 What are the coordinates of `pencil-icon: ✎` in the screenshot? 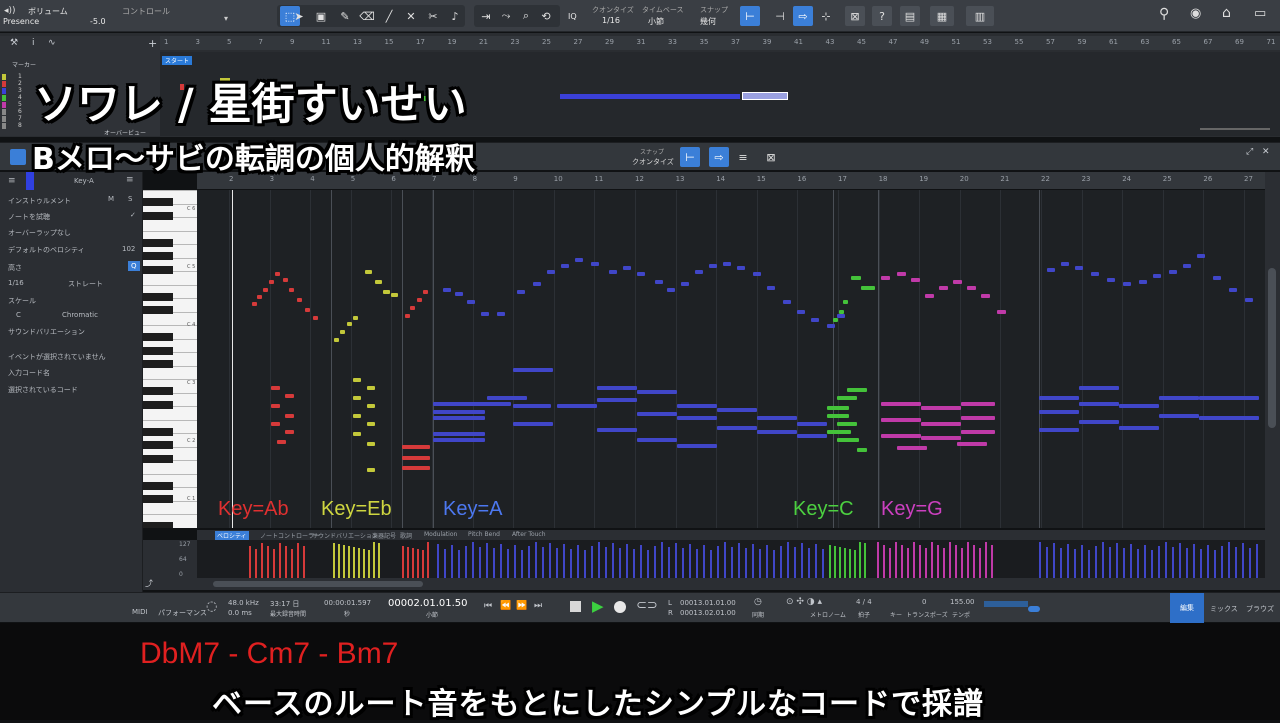 It's located at (345, 16).